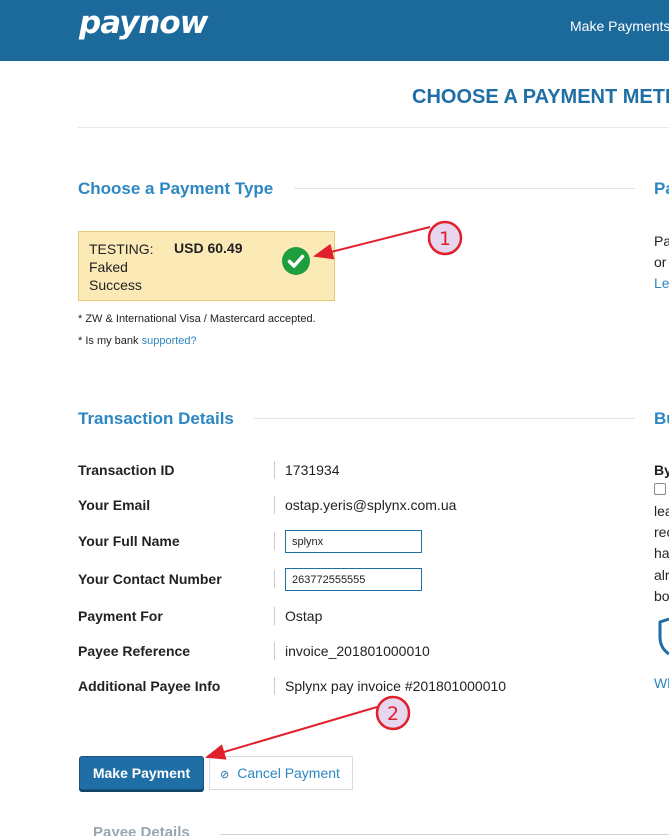 The image size is (669, 836). What do you see at coordinates (288, 773) in the screenshot?
I see `cancel-payment-label: Cancel Payment` at bounding box center [288, 773].